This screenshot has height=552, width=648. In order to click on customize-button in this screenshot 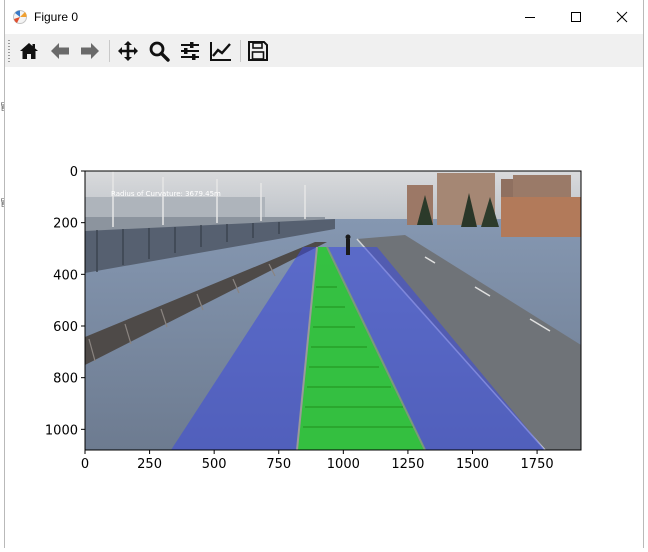, I will do `click(221, 51)`.